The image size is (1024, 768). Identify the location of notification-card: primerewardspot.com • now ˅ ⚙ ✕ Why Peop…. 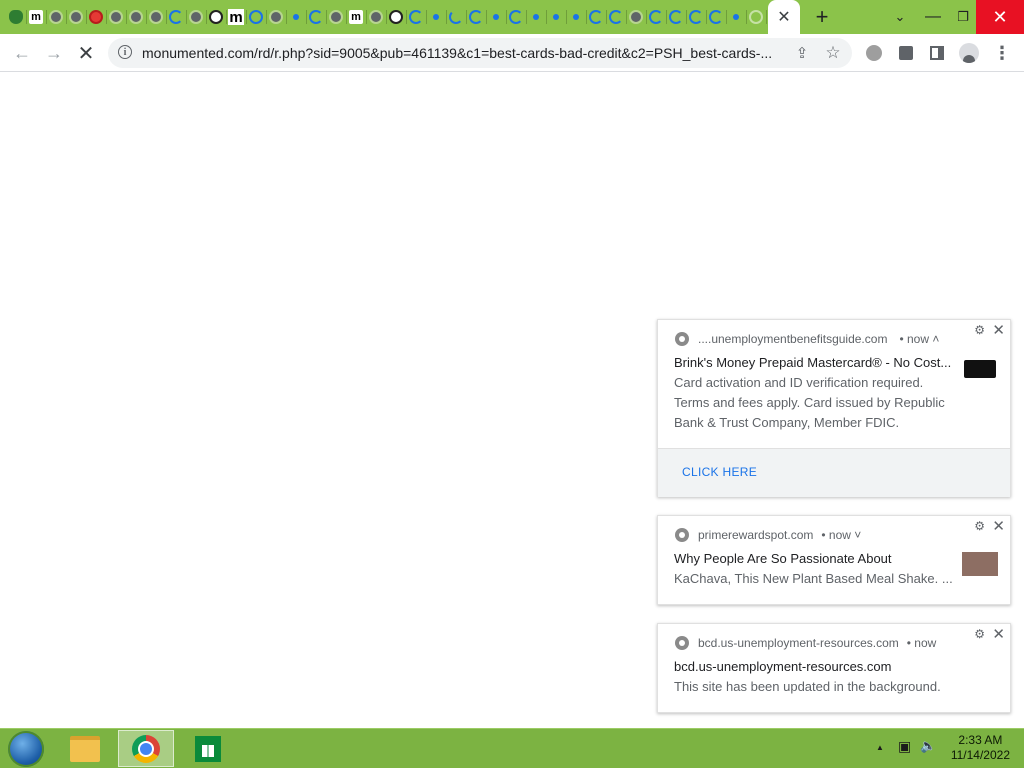
(834, 560).